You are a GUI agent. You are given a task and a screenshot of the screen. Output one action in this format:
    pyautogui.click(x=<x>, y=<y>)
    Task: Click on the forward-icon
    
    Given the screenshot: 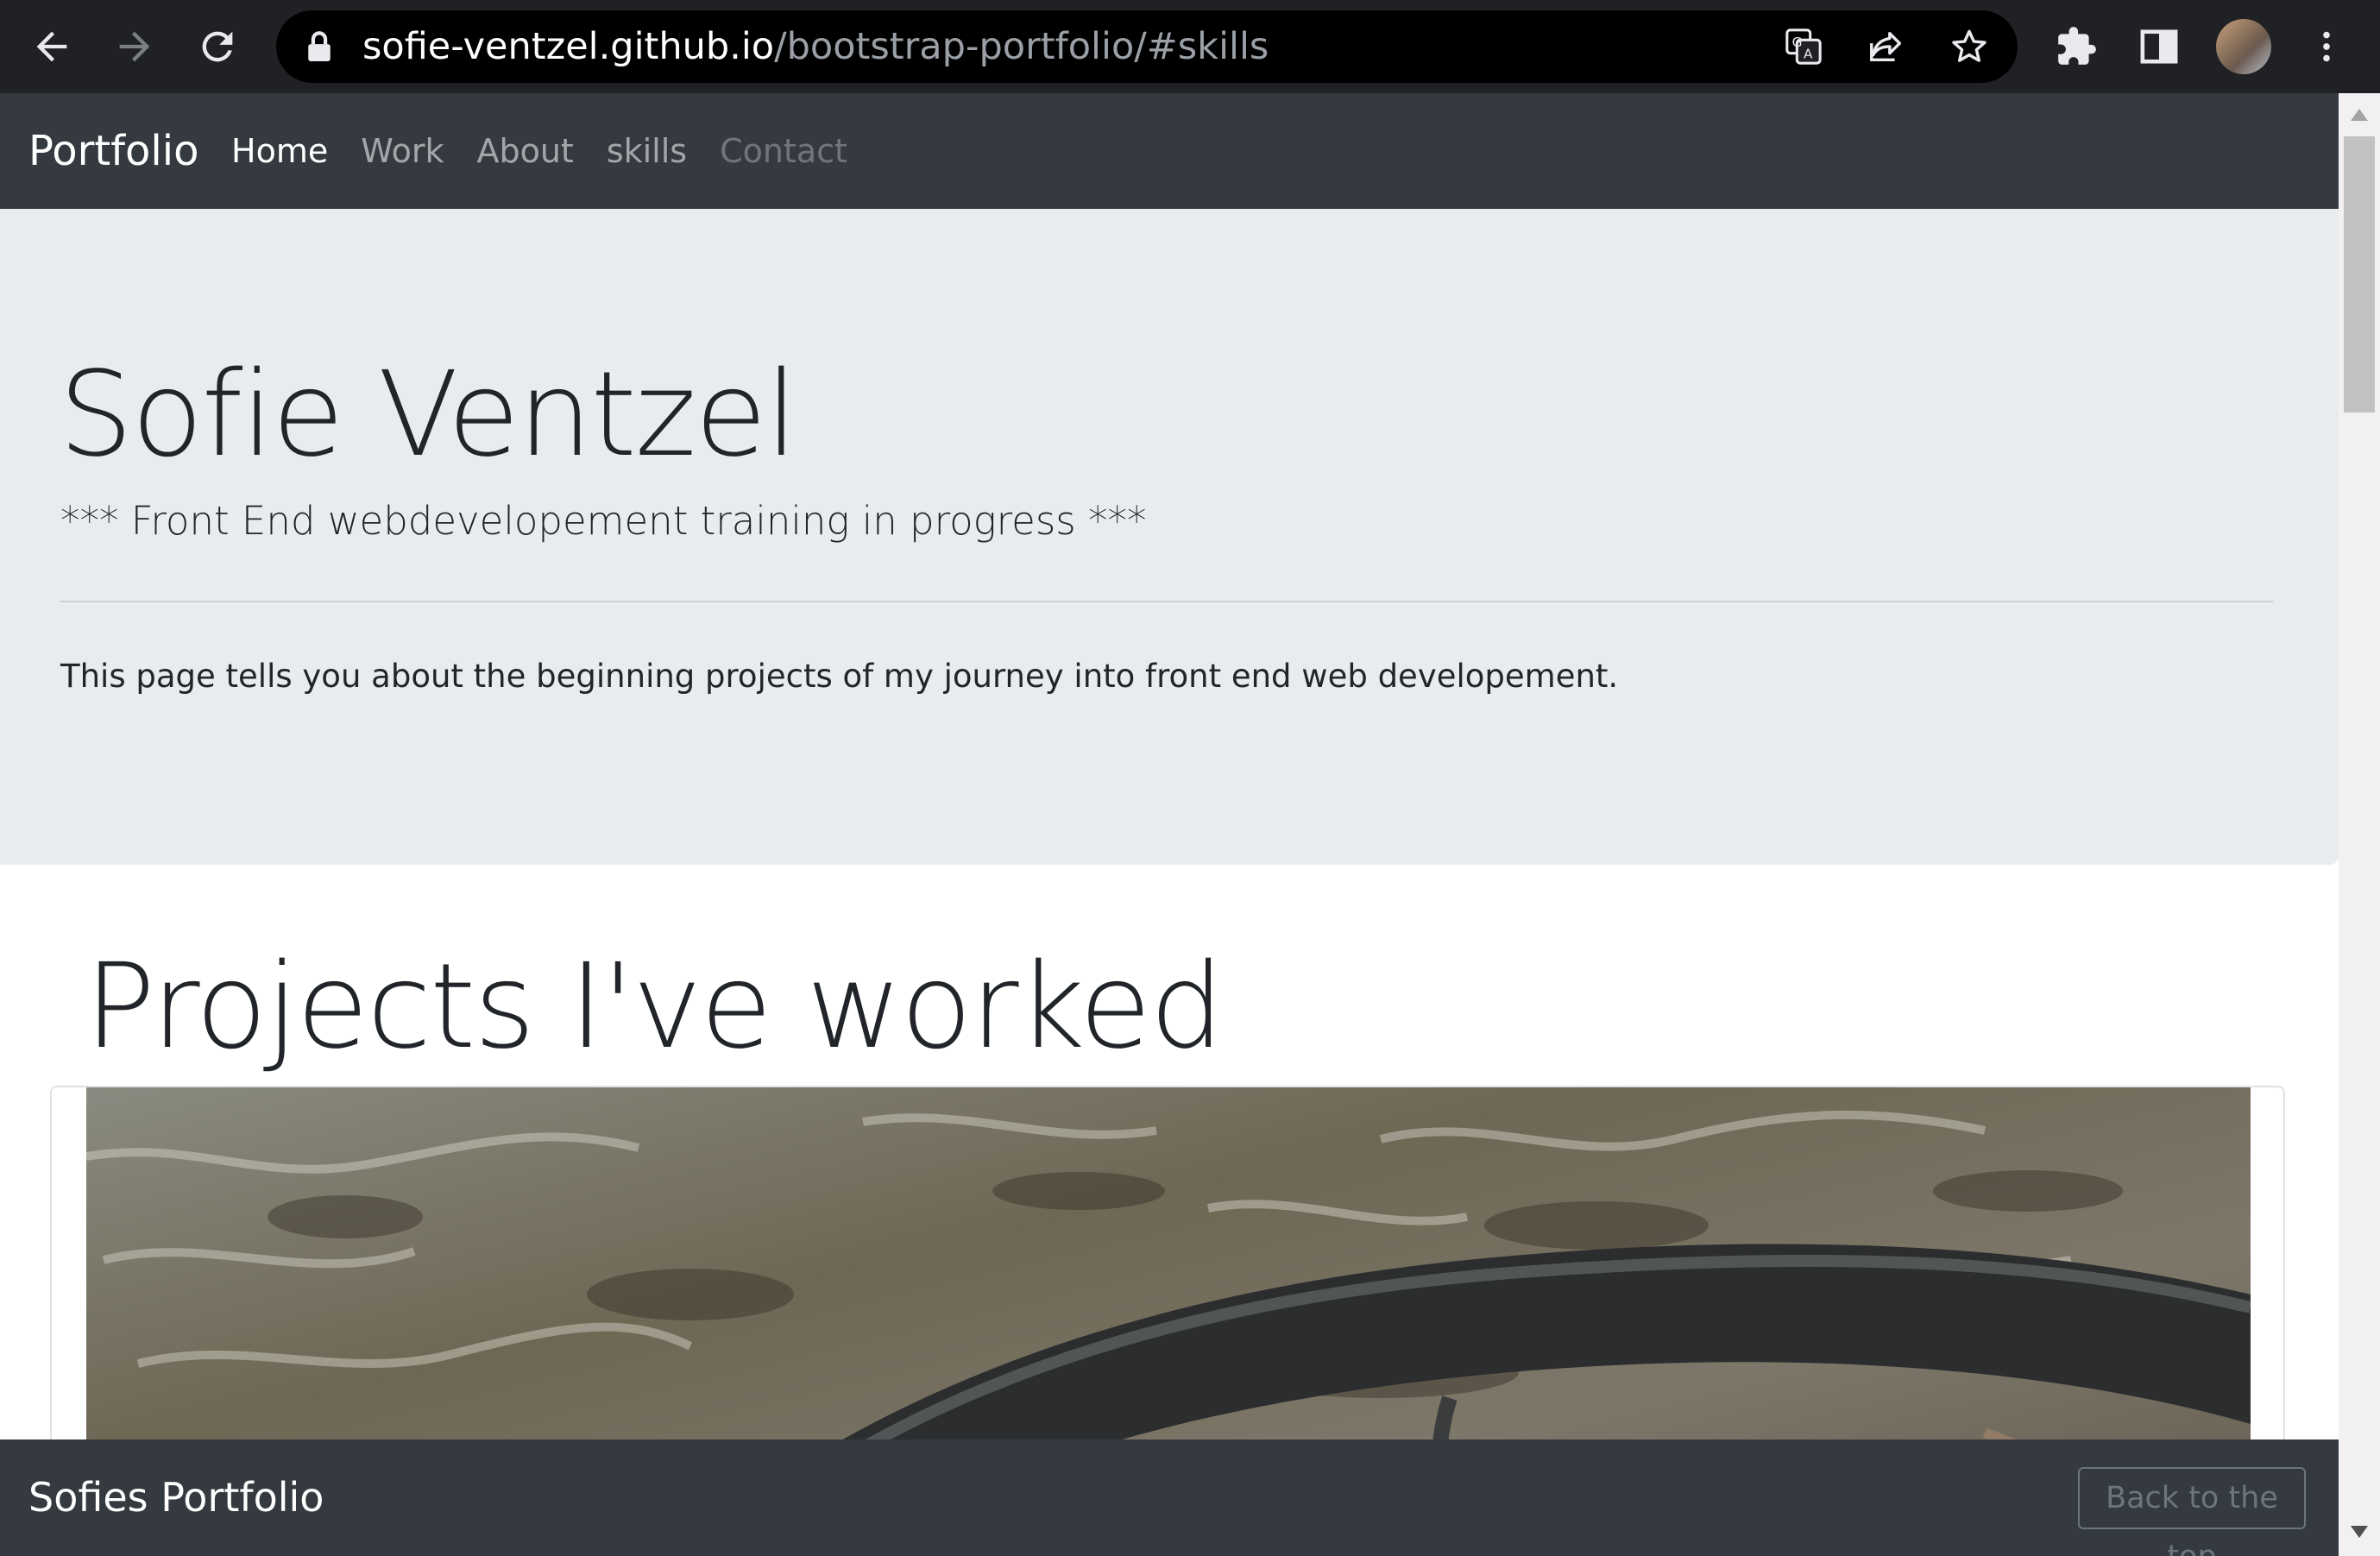 What is the action you would take?
    pyautogui.click(x=135, y=47)
    